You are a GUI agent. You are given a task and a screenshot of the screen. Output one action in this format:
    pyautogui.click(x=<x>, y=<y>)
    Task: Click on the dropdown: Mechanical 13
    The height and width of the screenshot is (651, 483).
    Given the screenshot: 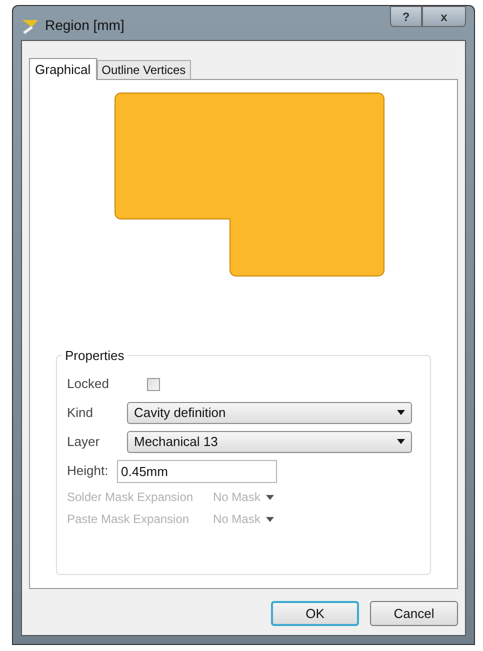 What is the action you would take?
    pyautogui.click(x=269, y=441)
    